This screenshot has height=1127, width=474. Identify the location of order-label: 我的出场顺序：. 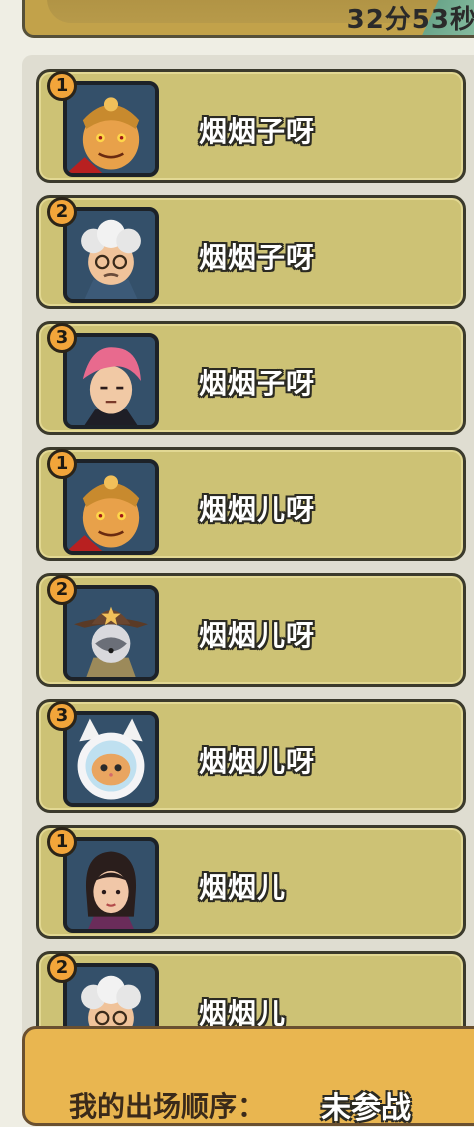
(167, 1106).